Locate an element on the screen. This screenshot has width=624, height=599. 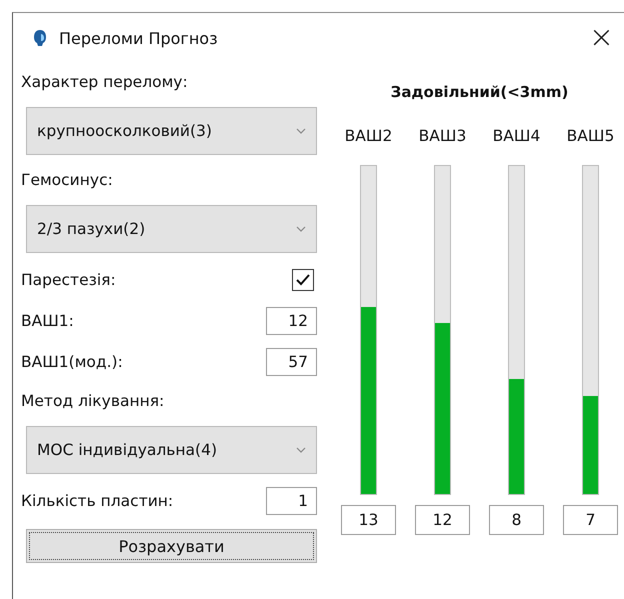
field-label: Характер перелому: is located at coordinates (105, 82).